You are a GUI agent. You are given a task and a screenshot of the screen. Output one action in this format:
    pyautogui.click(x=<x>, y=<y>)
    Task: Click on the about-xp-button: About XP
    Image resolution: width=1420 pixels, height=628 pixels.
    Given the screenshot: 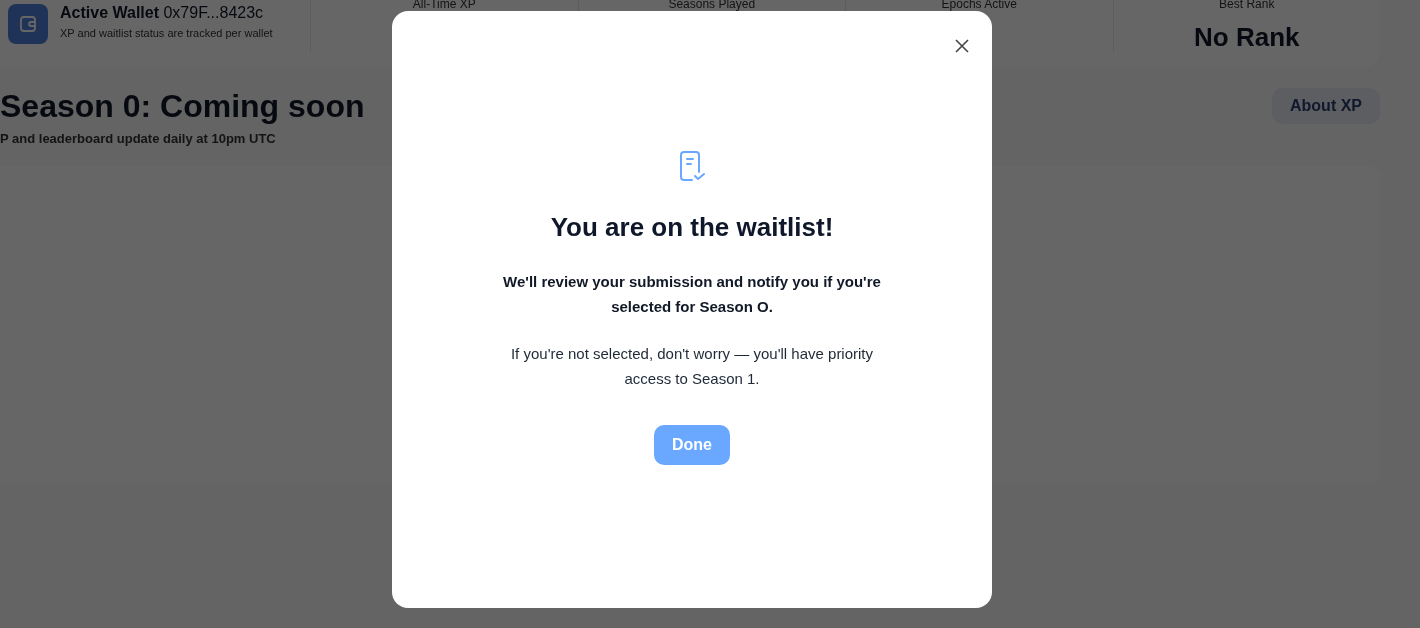 What is the action you would take?
    pyautogui.click(x=1326, y=106)
    